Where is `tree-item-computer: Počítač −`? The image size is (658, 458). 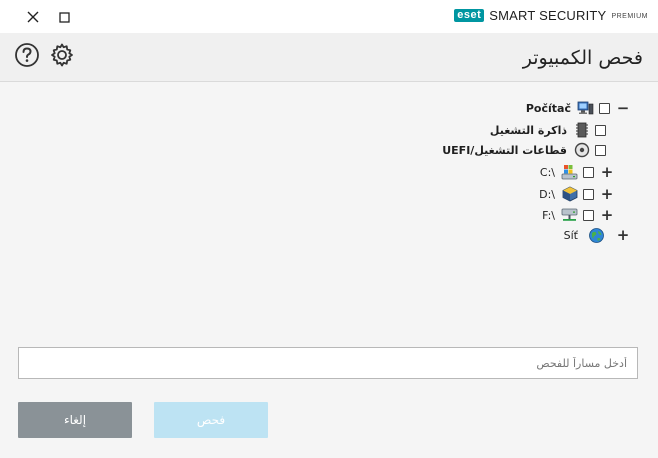
tree-item-computer: Počítač − is located at coordinates (578, 108).